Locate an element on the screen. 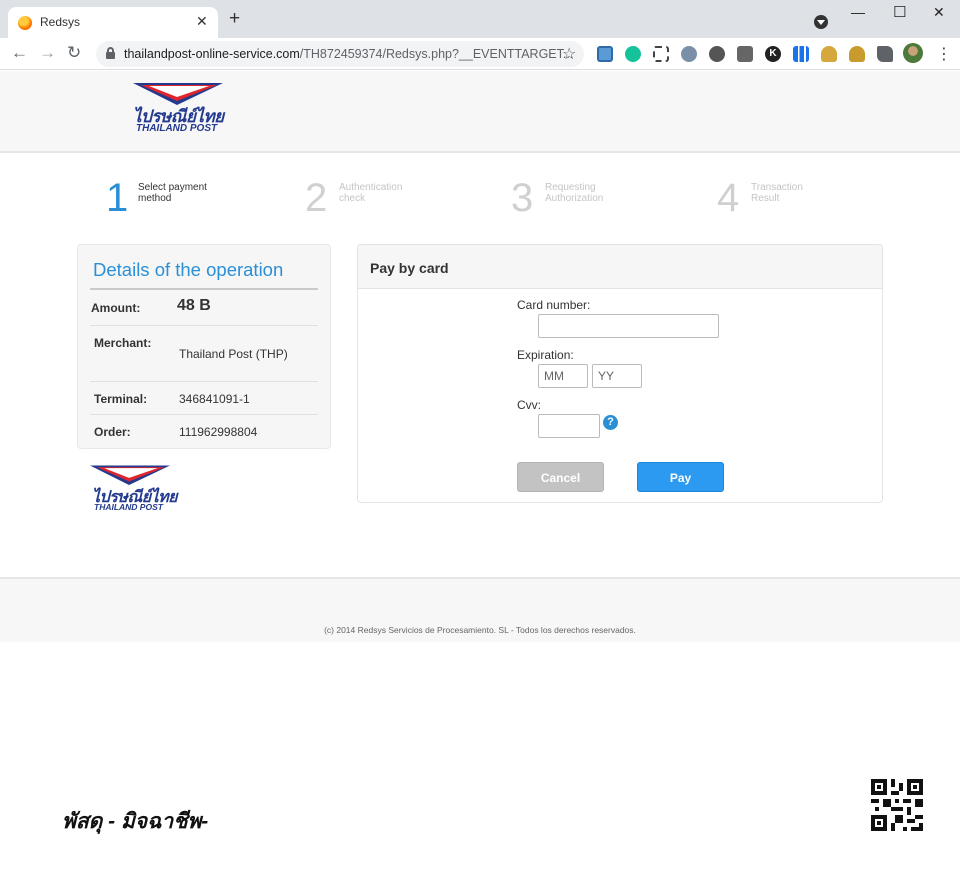  firefox-favicon-icon is located at coordinates (25, 23).